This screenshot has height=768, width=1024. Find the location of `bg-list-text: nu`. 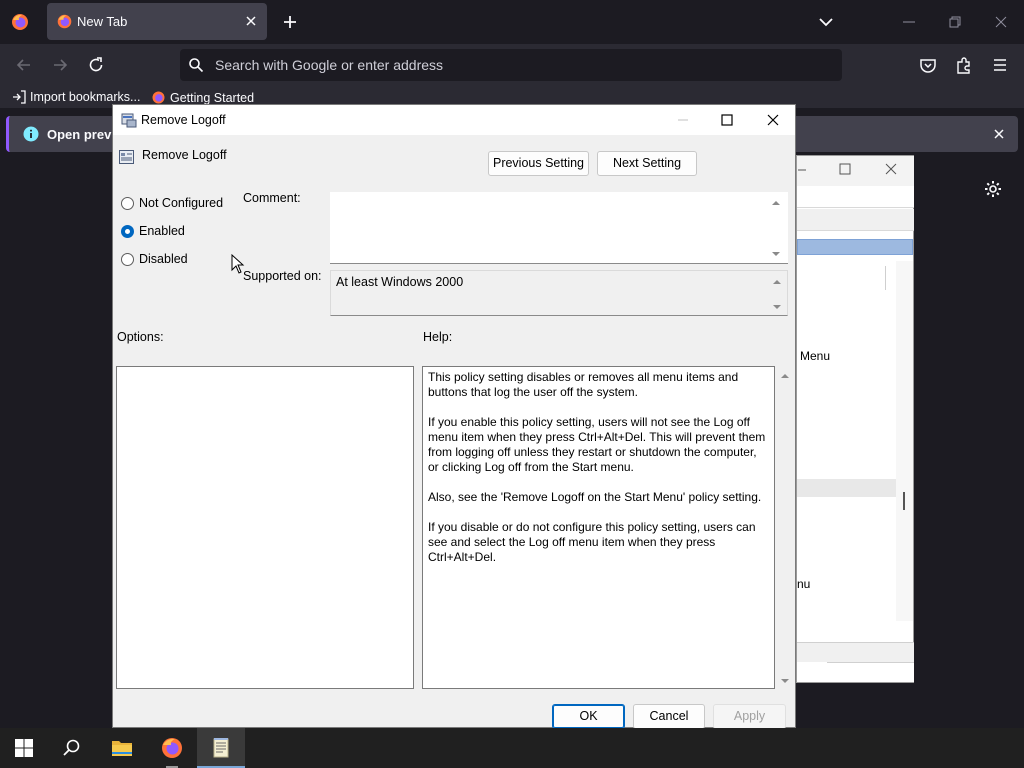

bg-list-text: nu is located at coordinates (804, 584).